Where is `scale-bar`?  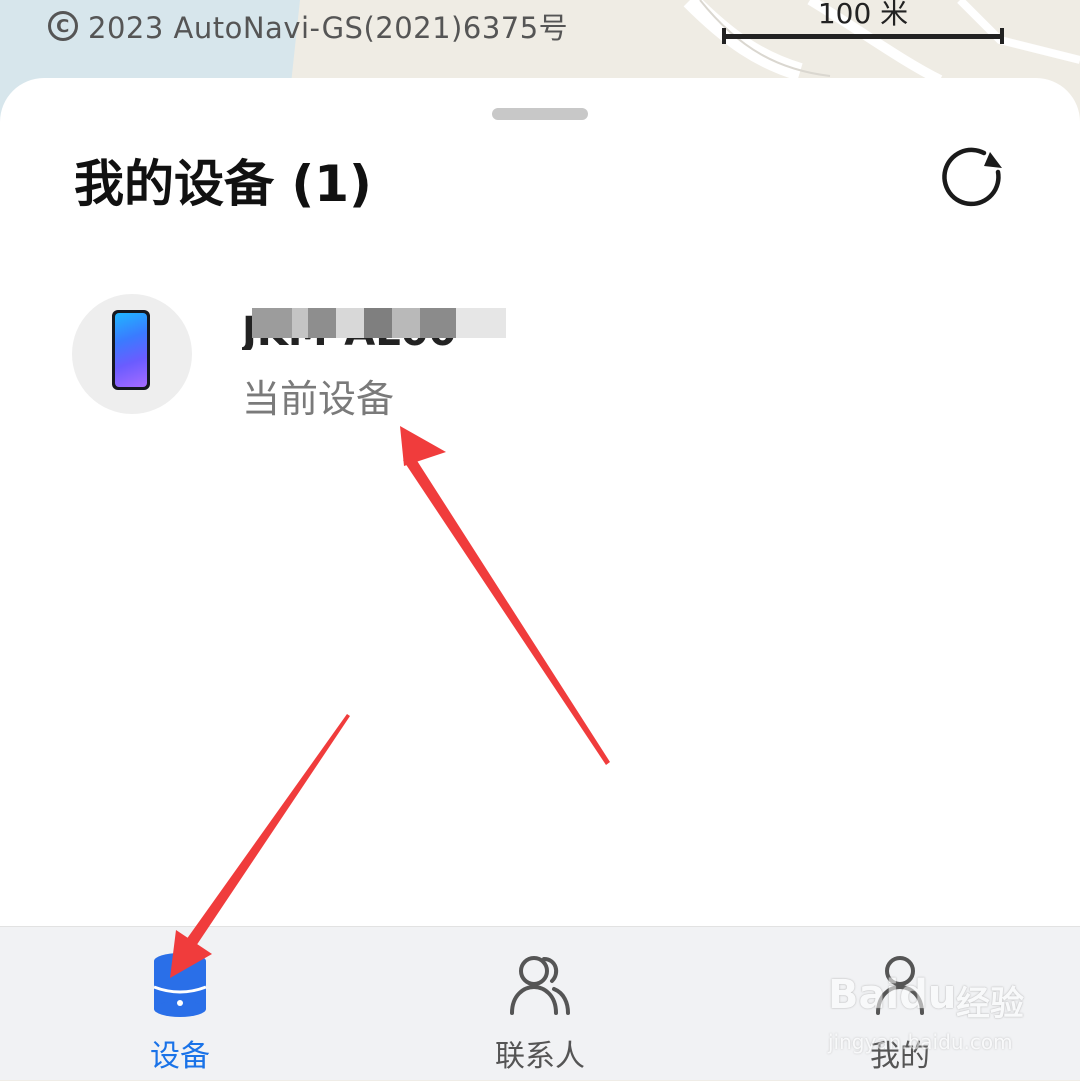 scale-bar is located at coordinates (863, 36).